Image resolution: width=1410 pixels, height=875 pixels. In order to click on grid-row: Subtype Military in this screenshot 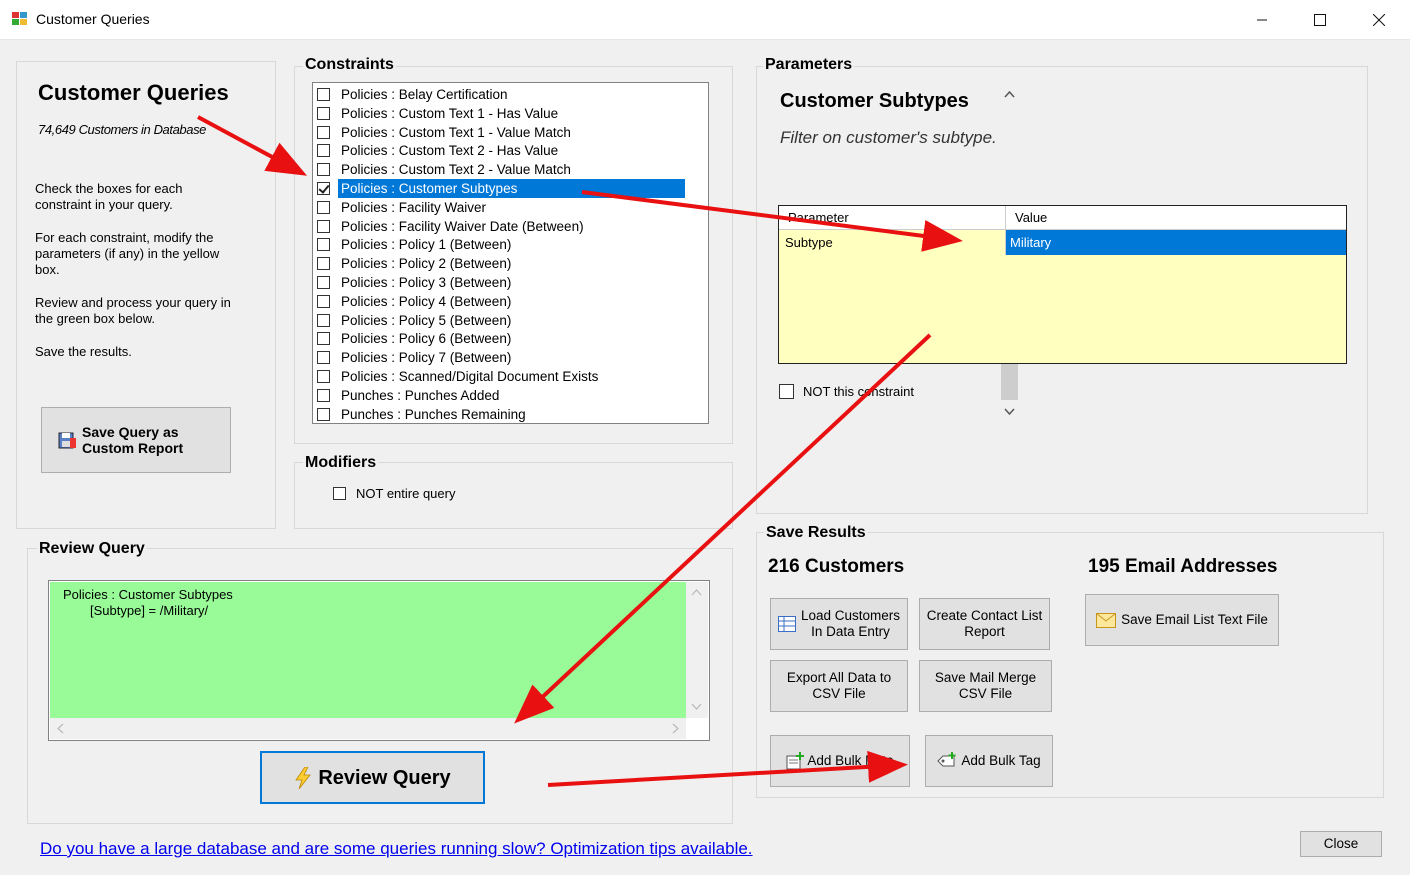, I will do `click(1062, 242)`.